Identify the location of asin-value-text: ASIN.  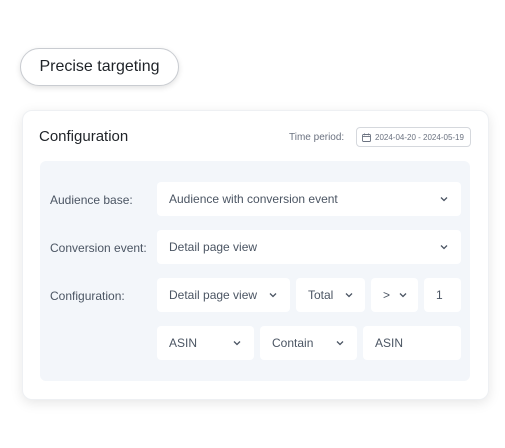
(389, 343).